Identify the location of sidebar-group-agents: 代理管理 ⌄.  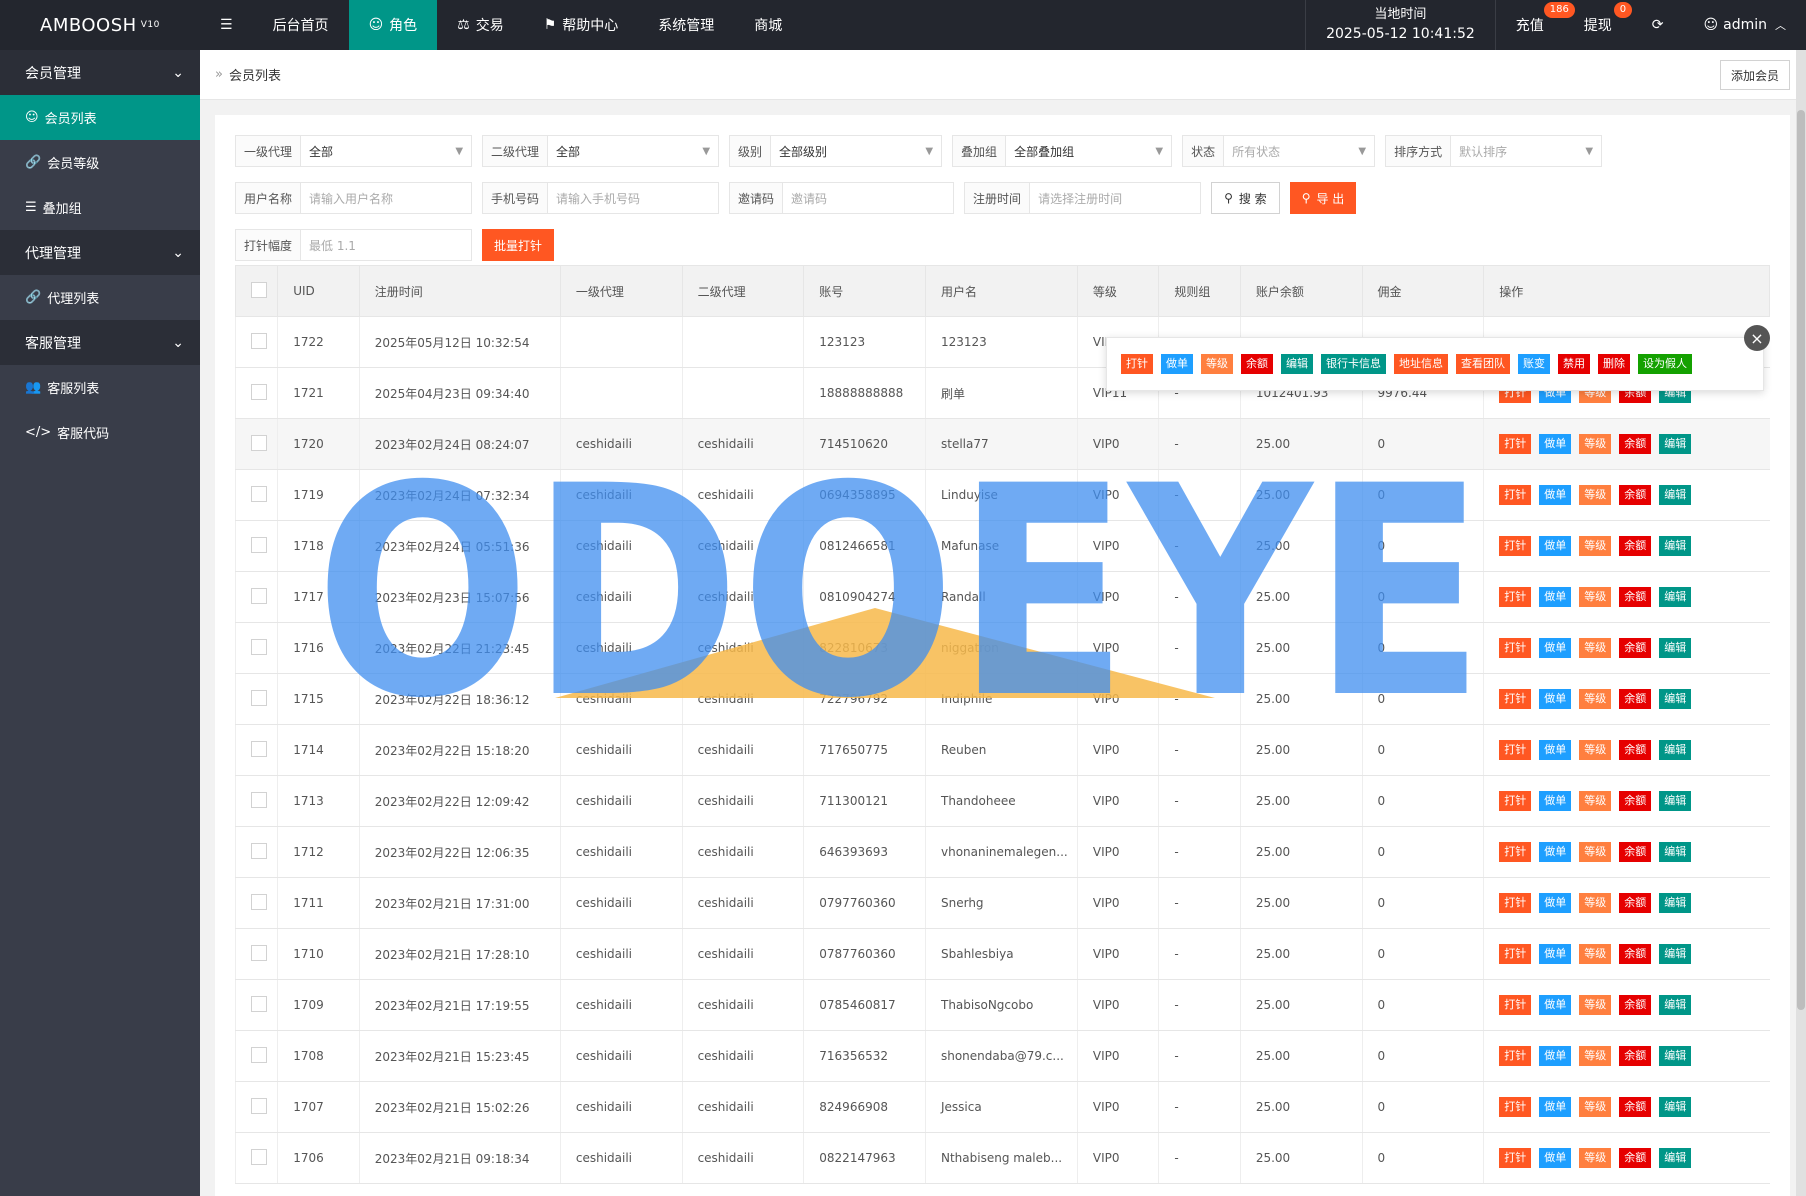
(100, 252).